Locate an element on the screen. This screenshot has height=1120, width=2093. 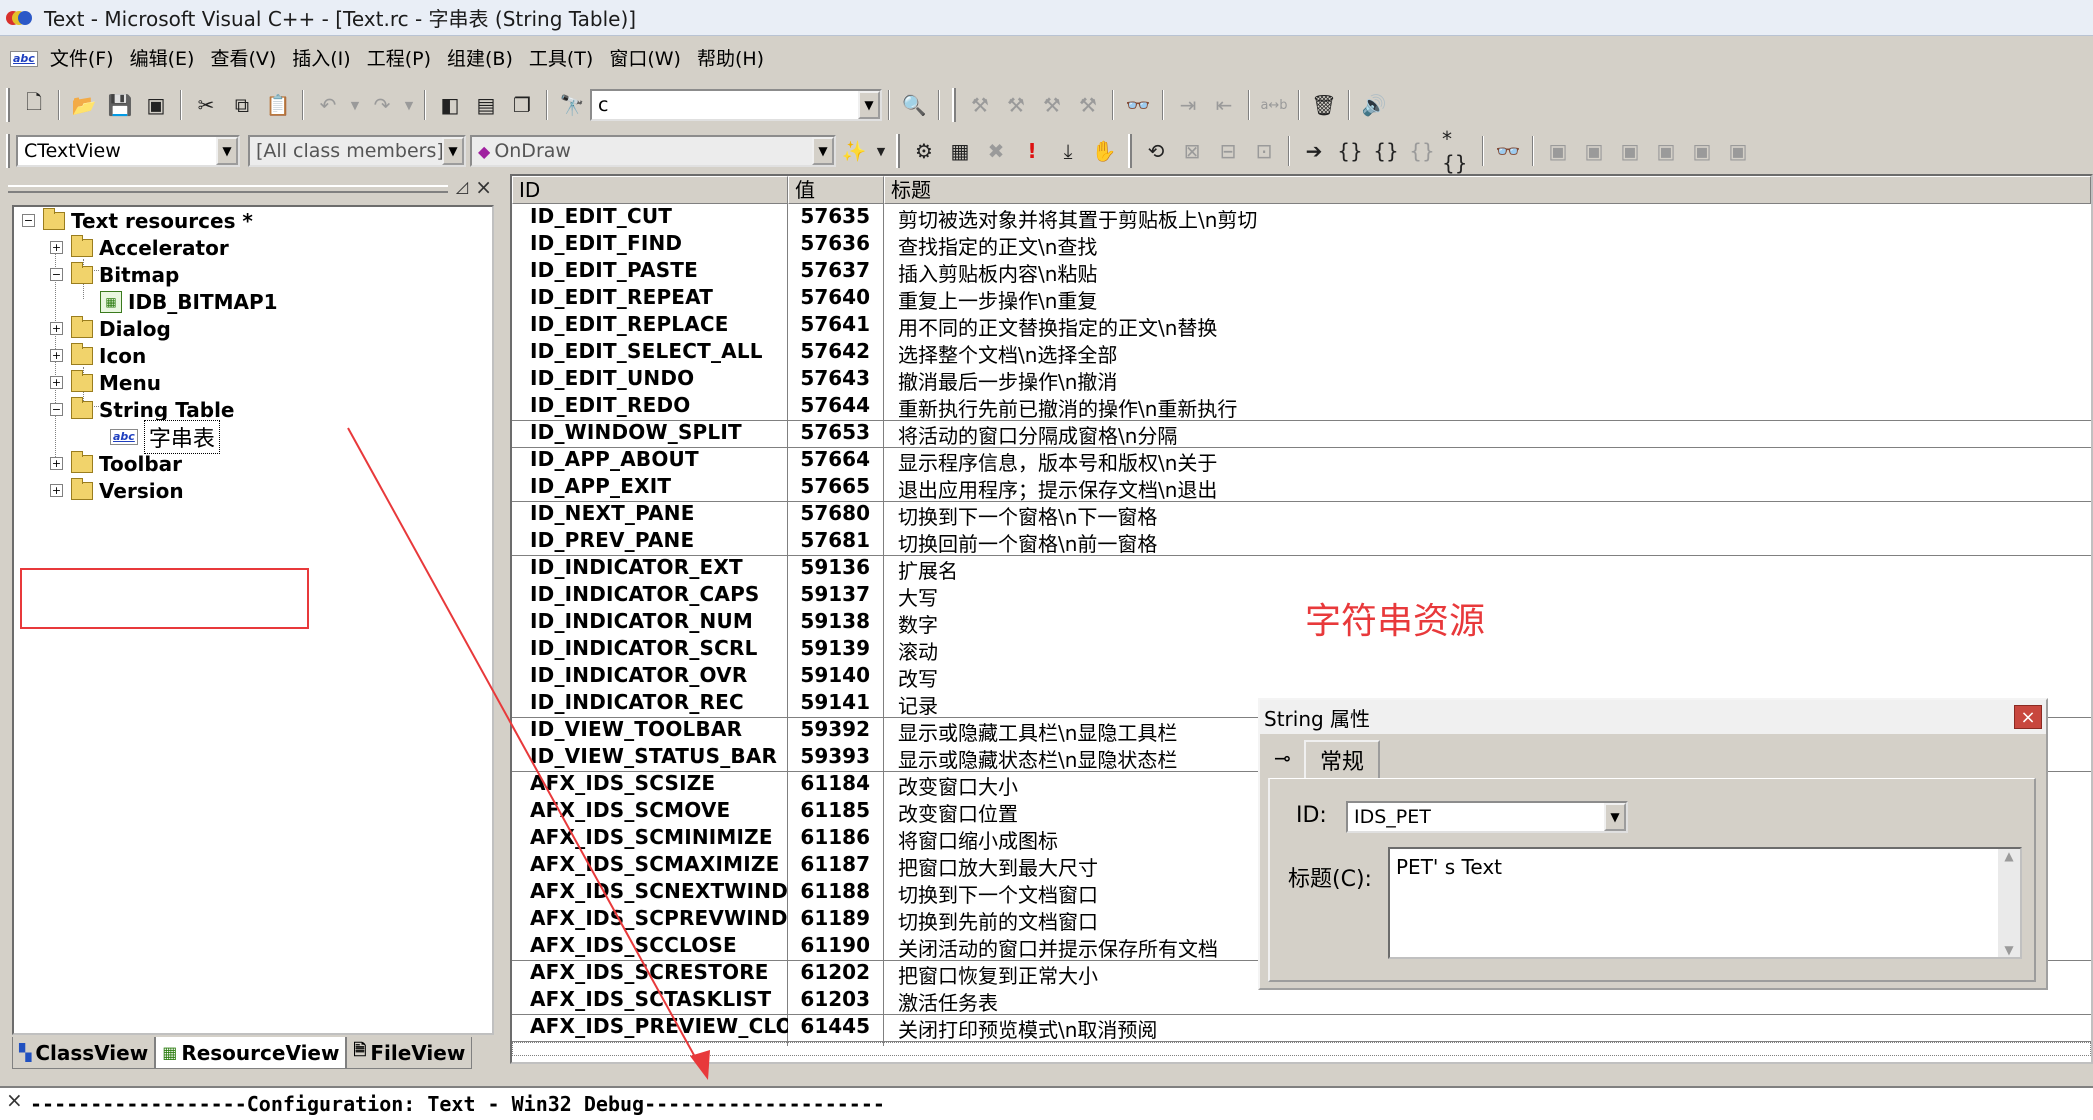
find-combo: c ▼ is located at coordinates (736, 105).